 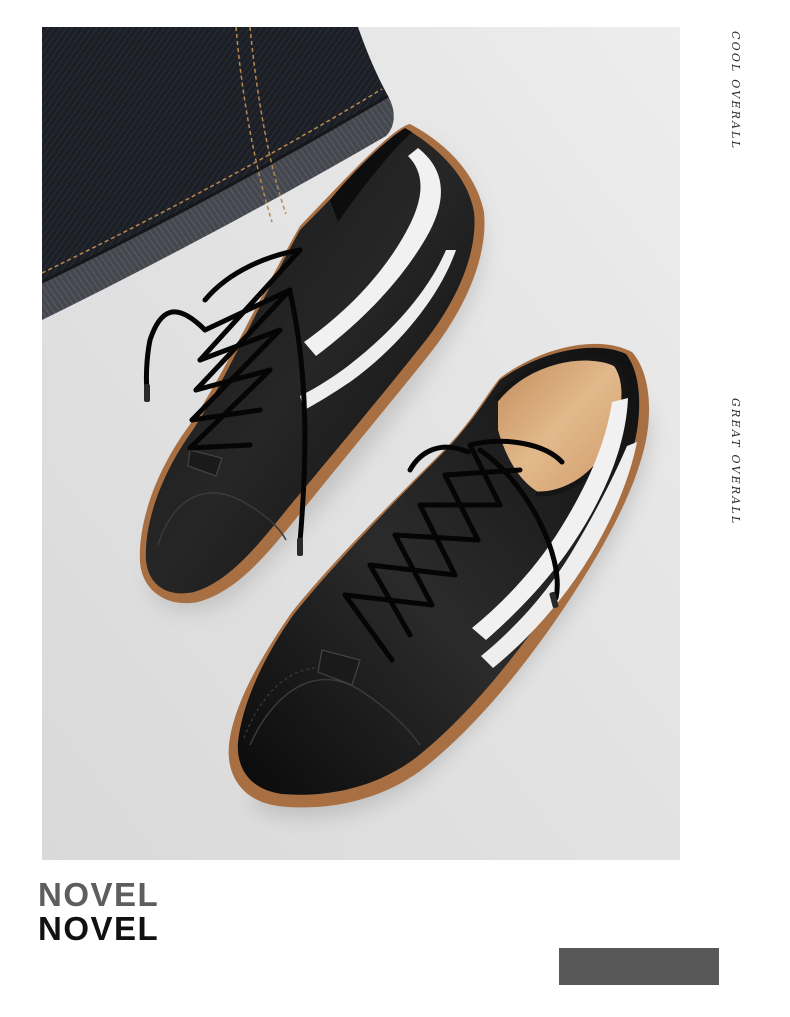 What do you see at coordinates (639, 966) in the screenshot?
I see `decorative-bar` at bounding box center [639, 966].